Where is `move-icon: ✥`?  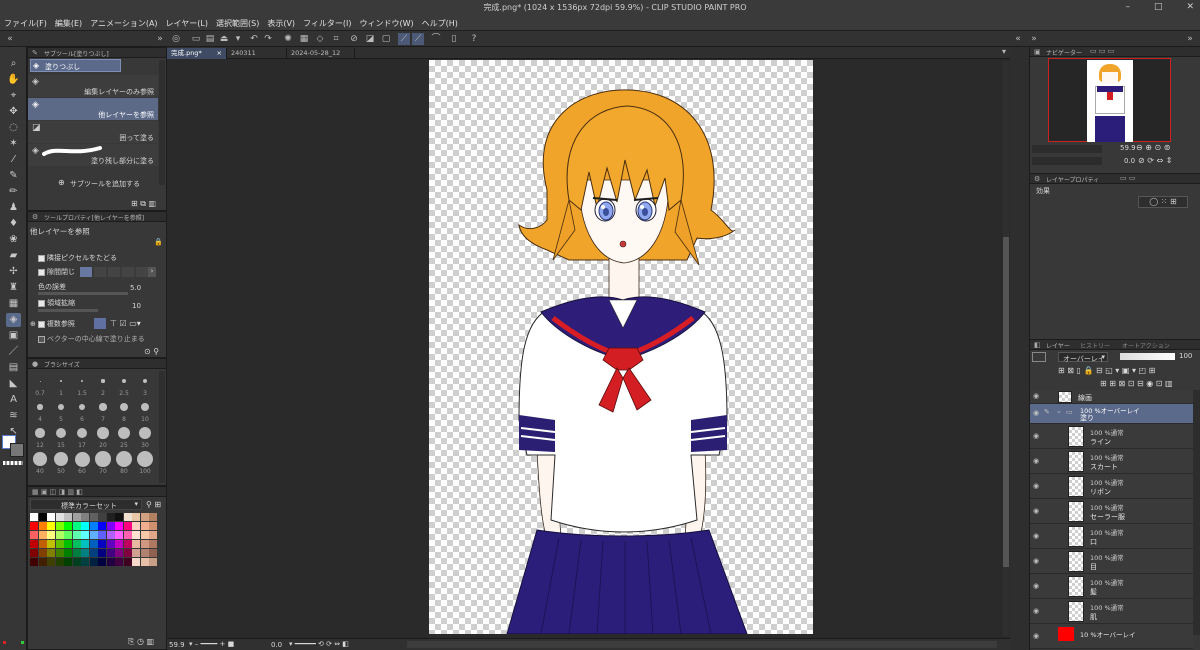
move-icon: ✥ is located at coordinates (13, 112).